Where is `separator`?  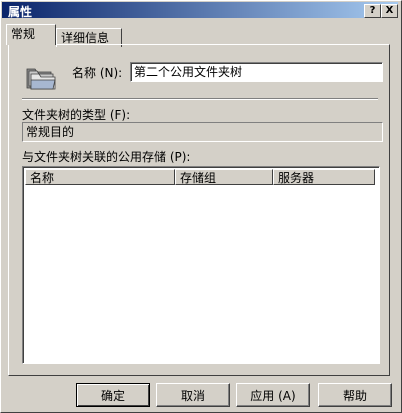
separator is located at coordinates (200, 99).